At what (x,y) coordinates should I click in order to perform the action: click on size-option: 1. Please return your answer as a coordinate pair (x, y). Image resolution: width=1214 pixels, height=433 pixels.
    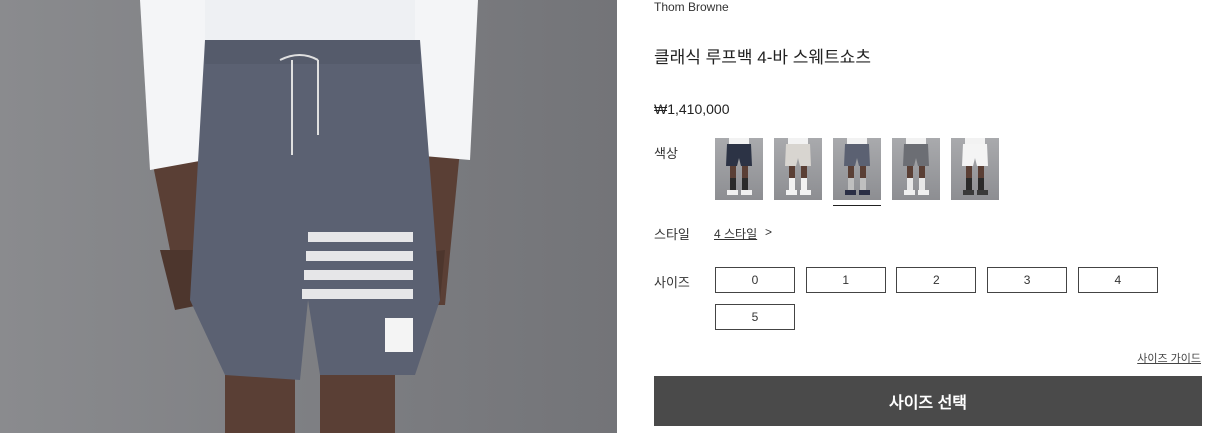
    Looking at the image, I should click on (845, 280).